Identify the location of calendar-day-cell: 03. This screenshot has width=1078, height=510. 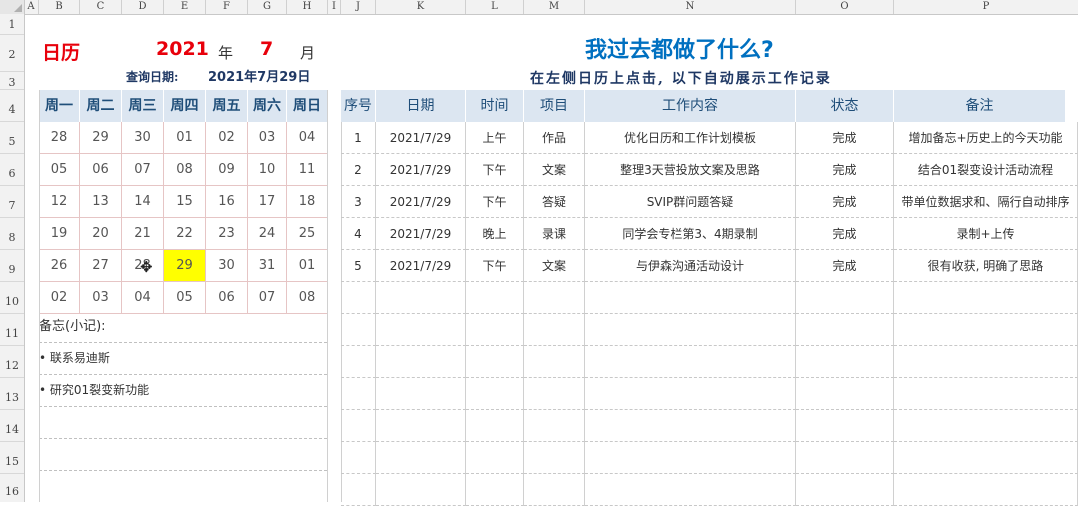
(101, 298).